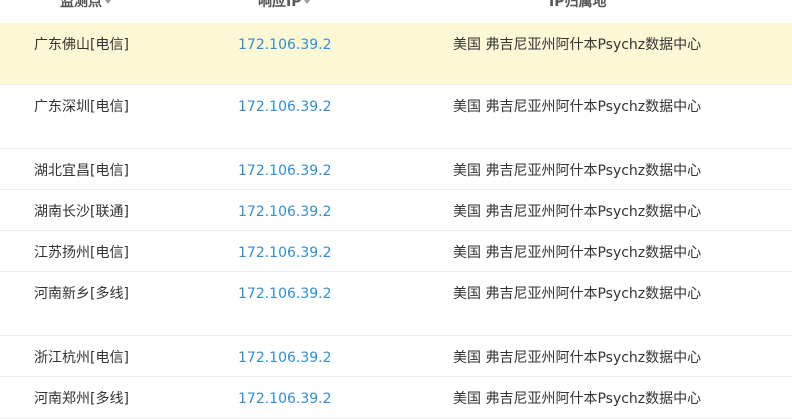 The image size is (792, 419). I want to click on monitor-point-cell: 广东深圳[电信], so click(81, 107).